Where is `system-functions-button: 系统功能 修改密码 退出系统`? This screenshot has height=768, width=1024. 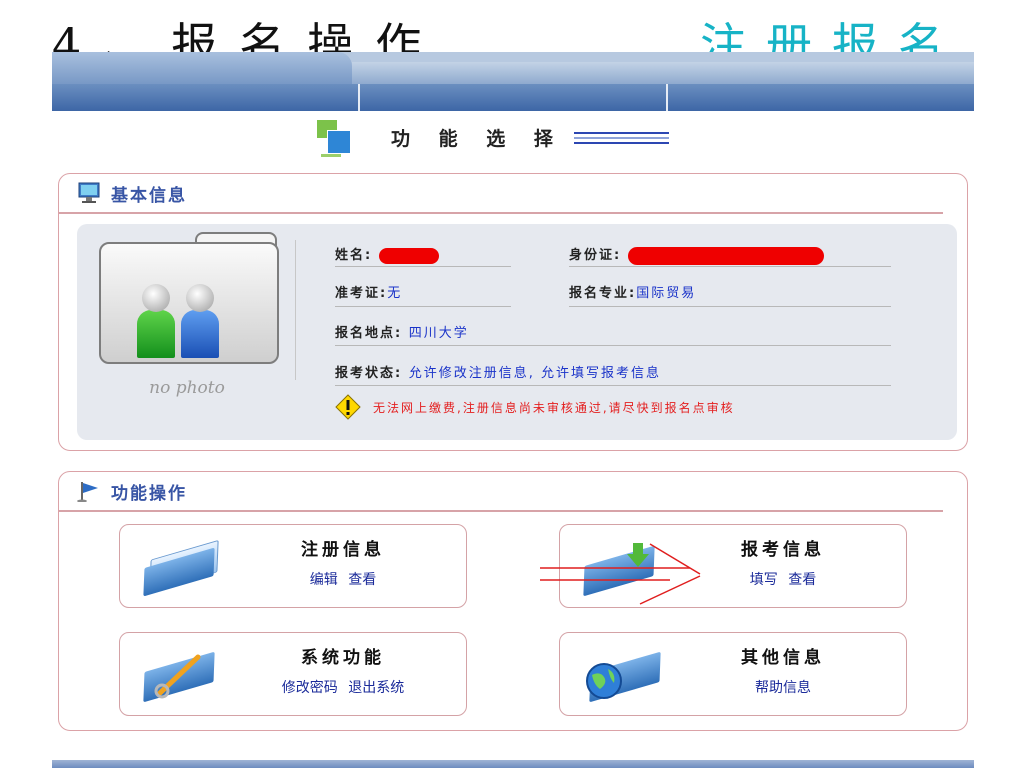
system-functions-button: 系统功能 修改密码 退出系统 is located at coordinates (293, 674).